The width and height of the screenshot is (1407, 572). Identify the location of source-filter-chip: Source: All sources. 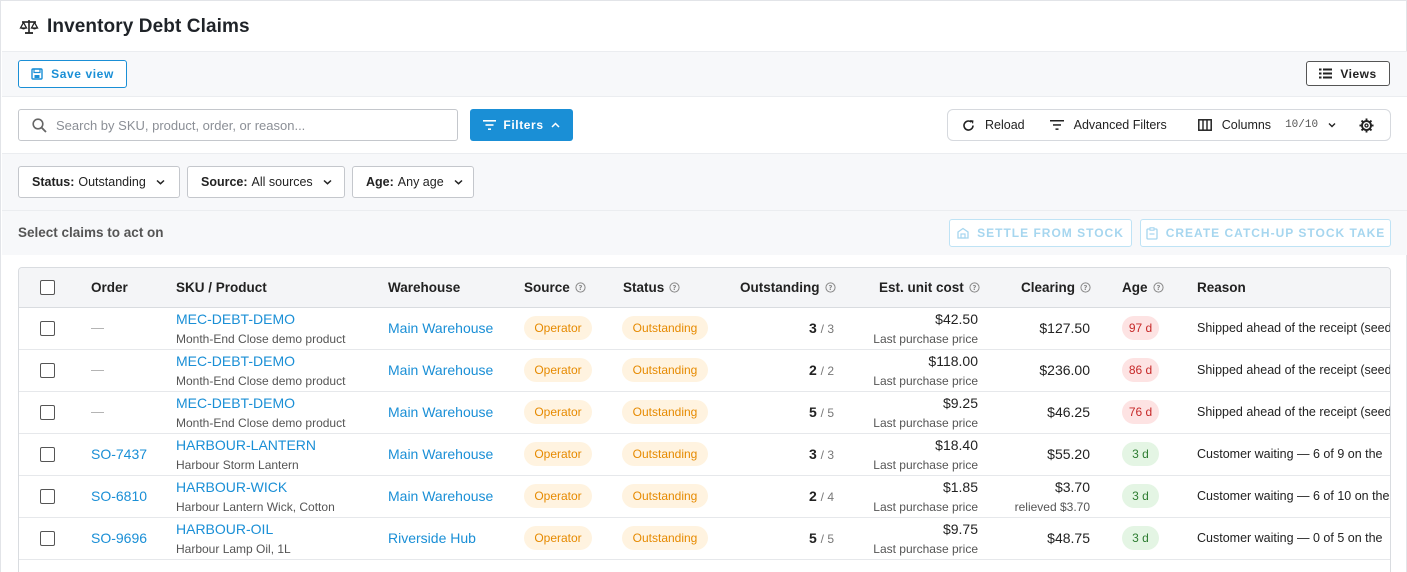
(266, 182).